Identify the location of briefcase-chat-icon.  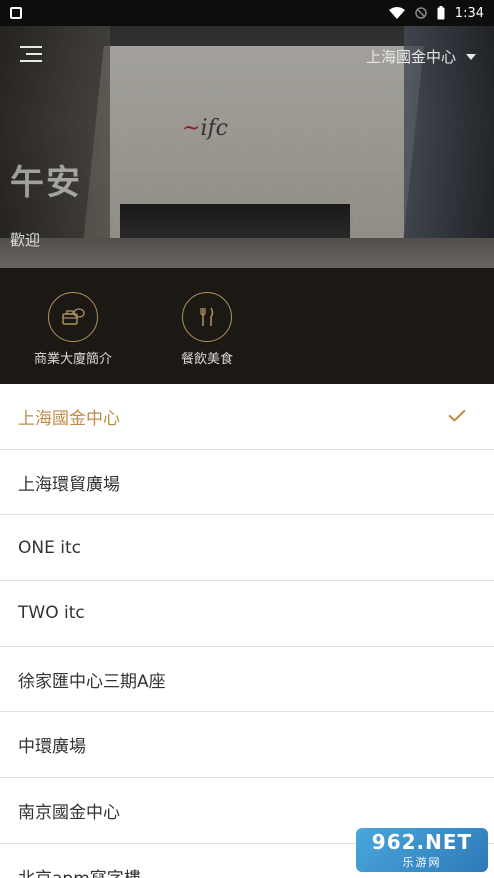
(73, 316).